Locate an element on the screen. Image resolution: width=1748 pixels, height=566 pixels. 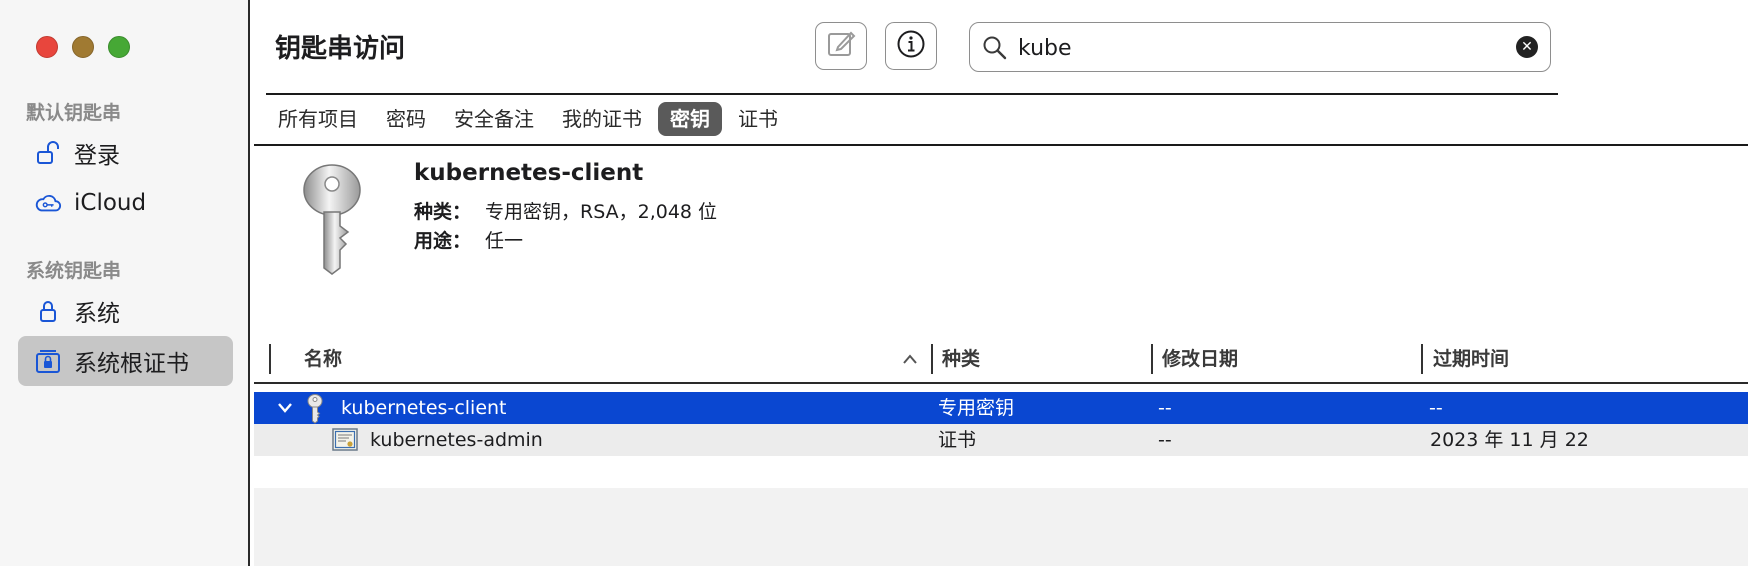
tab-secure-notes: 安全备注 is located at coordinates (494, 119).